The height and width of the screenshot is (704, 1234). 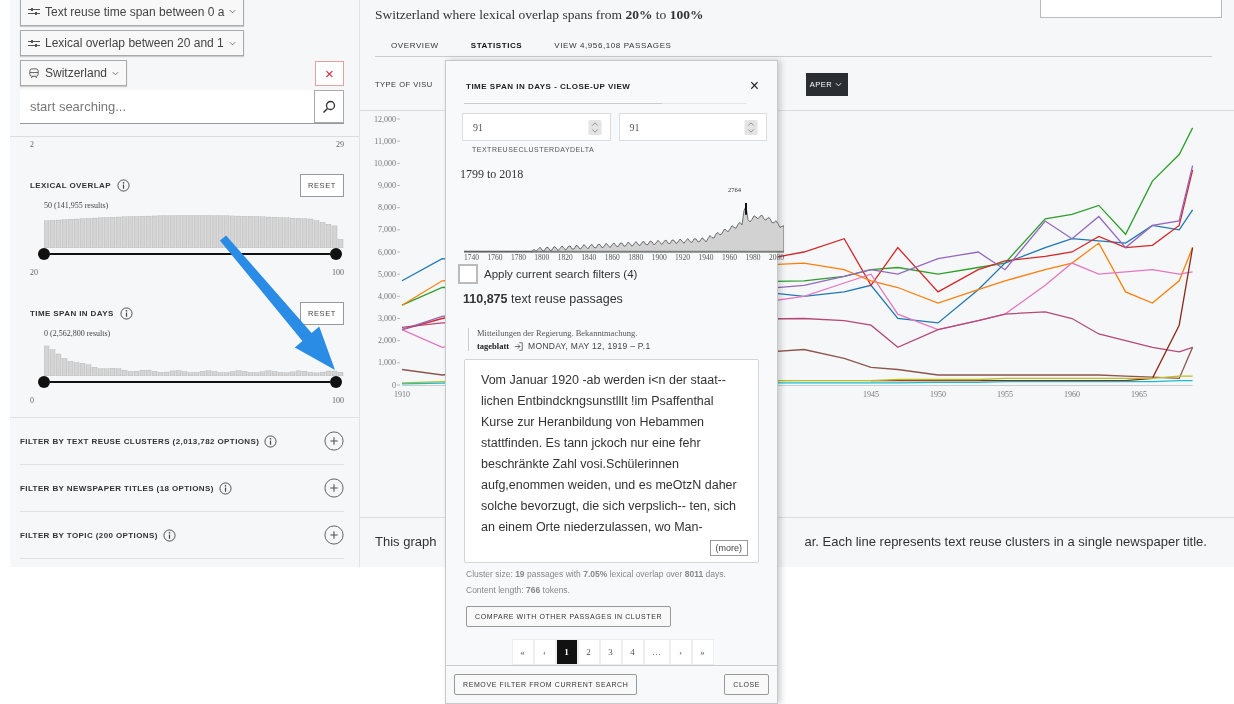 What do you see at coordinates (406, 541) in the screenshot?
I see `description-text: This graph` at bounding box center [406, 541].